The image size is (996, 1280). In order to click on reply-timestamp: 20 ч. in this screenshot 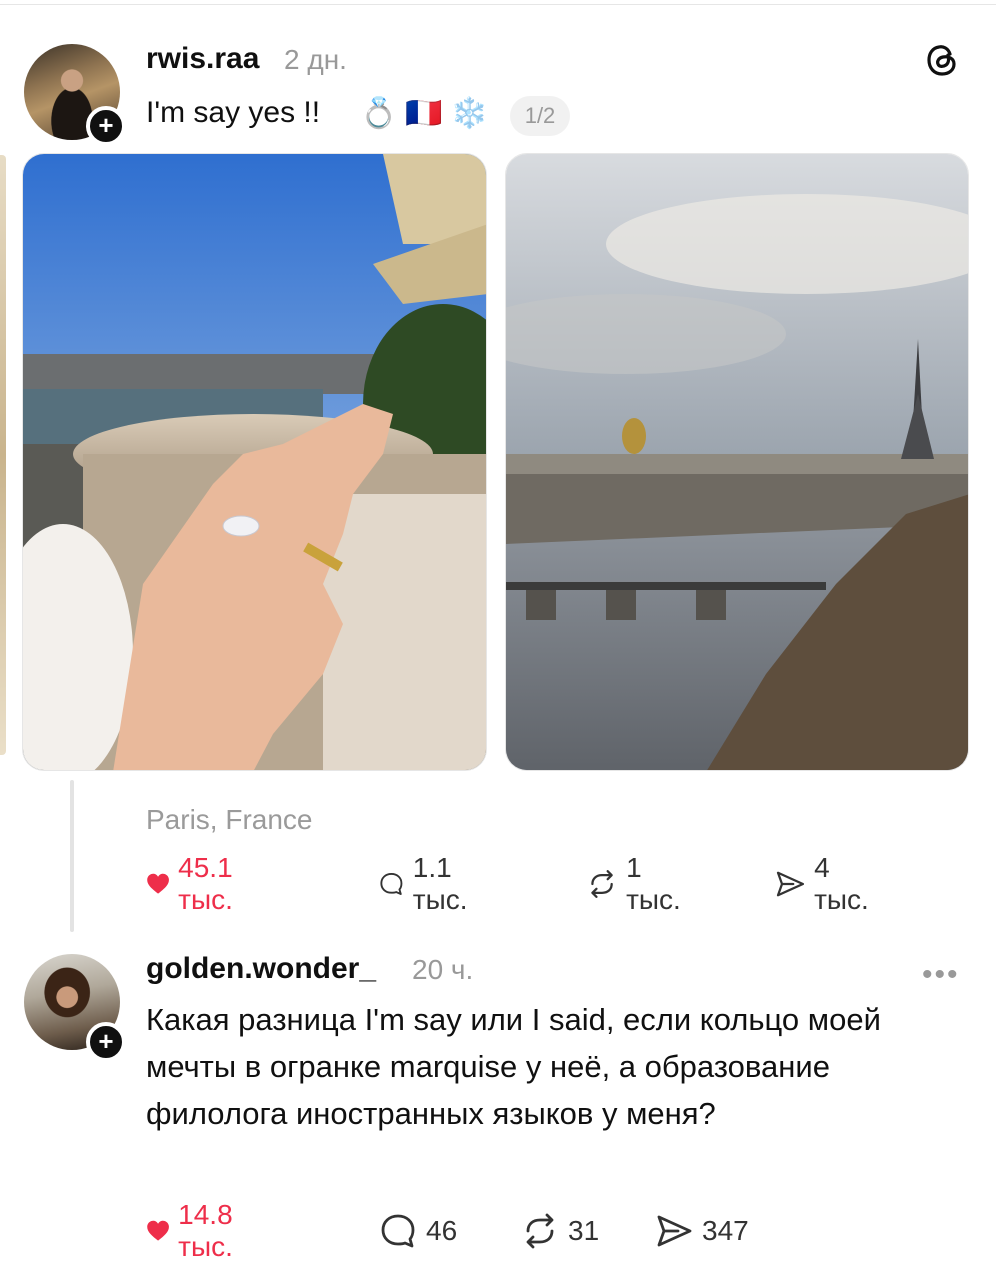, I will do `click(443, 969)`.